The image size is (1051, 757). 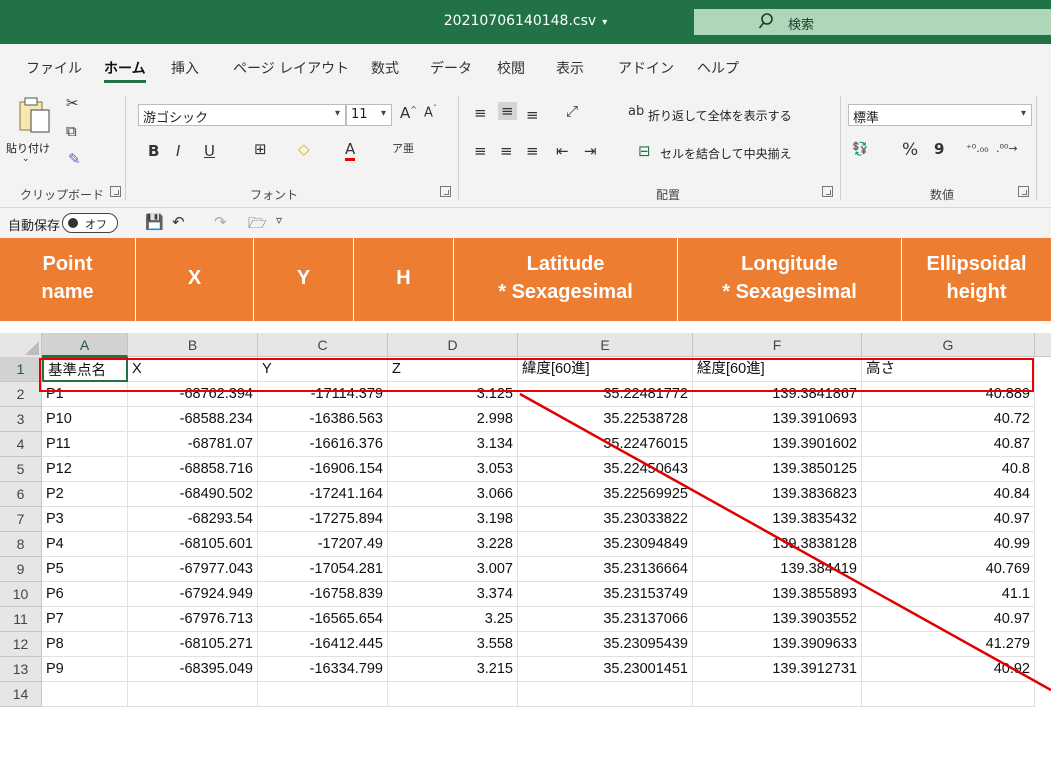 What do you see at coordinates (453, 444) in the screenshot?
I see `table-cell: 3.134` at bounding box center [453, 444].